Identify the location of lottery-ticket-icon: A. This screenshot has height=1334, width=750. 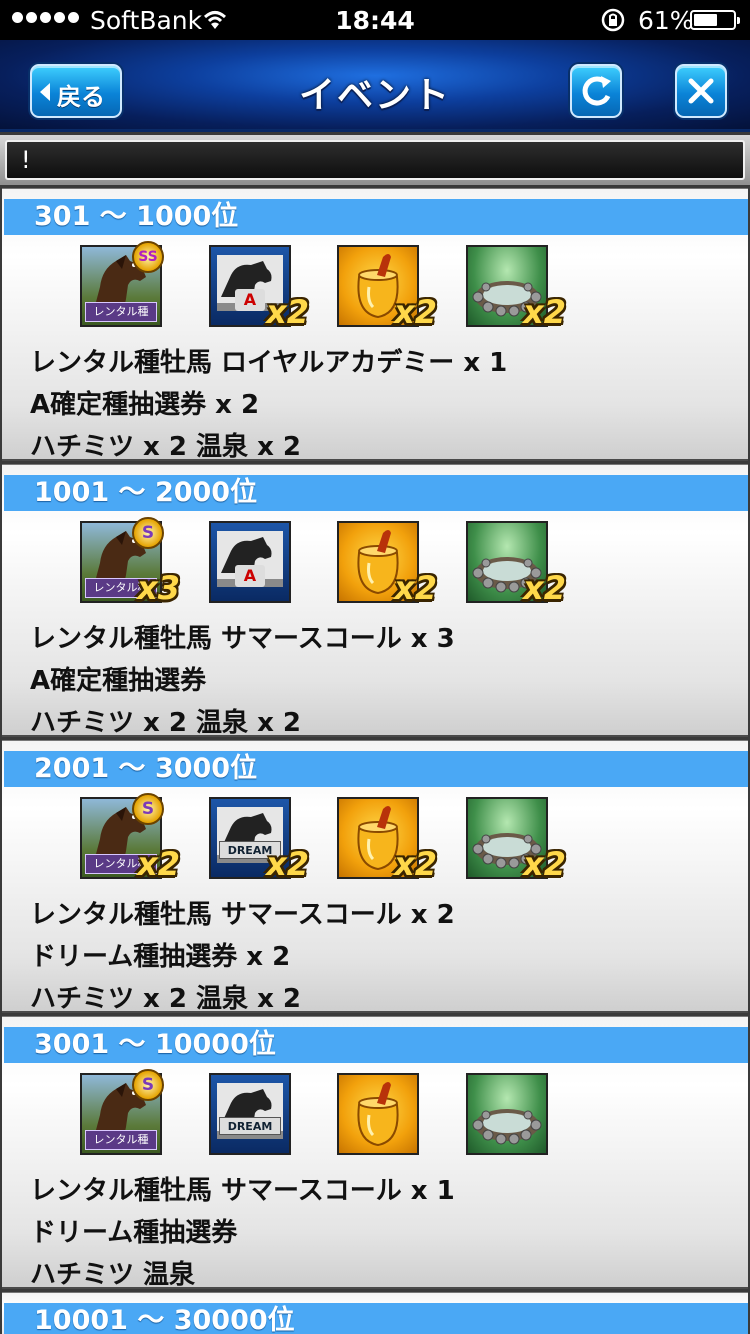
(250, 562).